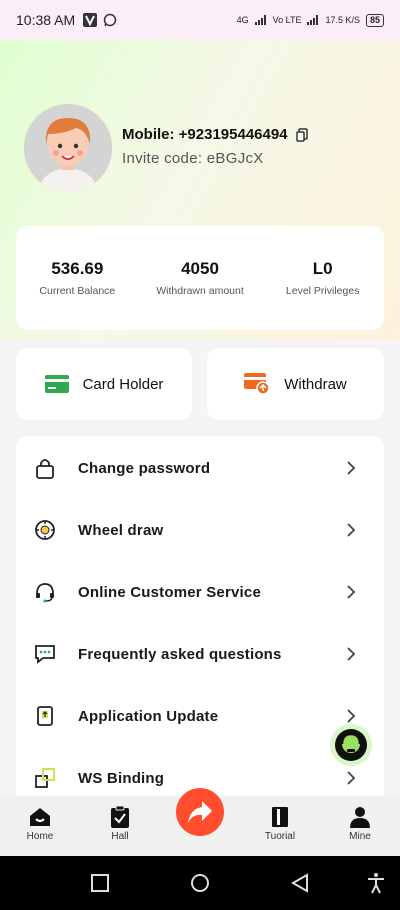 Image resolution: width=400 pixels, height=910 pixels. Describe the element at coordinates (120, 816) in the screenshot. I see `clipboard-icon` at that location.